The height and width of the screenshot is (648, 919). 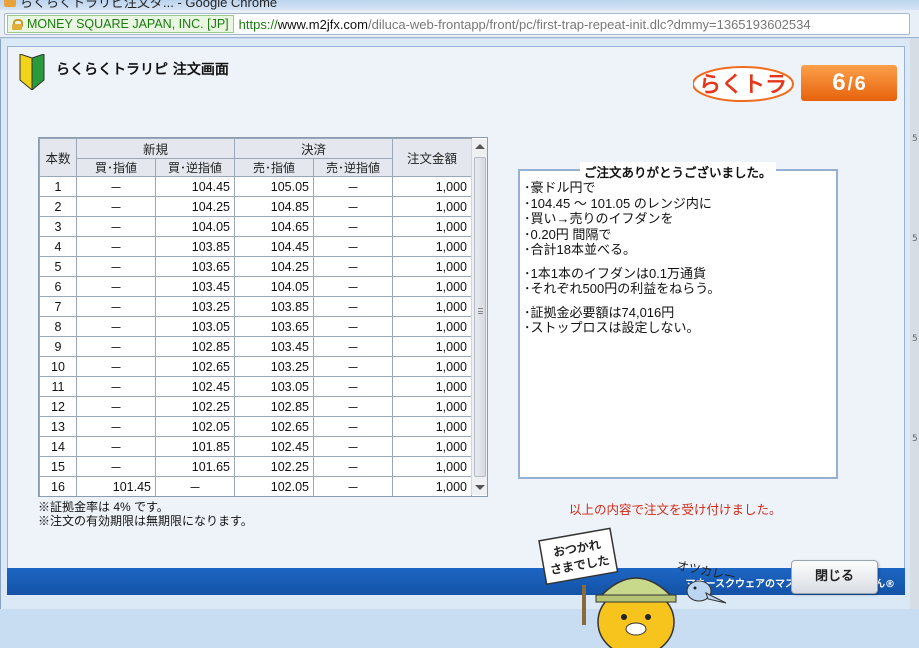 What do you see at coordinates (195, 167) in the screenshot?
I see `header-buy-stop: 買･逆指値` at bounding box center [195, 167].